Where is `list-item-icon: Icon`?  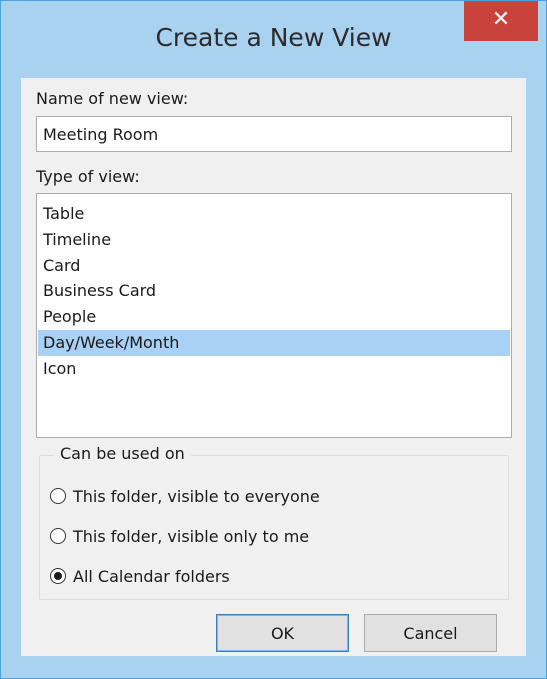 list-item-icon: Icon is located at coordinates (274, 369).